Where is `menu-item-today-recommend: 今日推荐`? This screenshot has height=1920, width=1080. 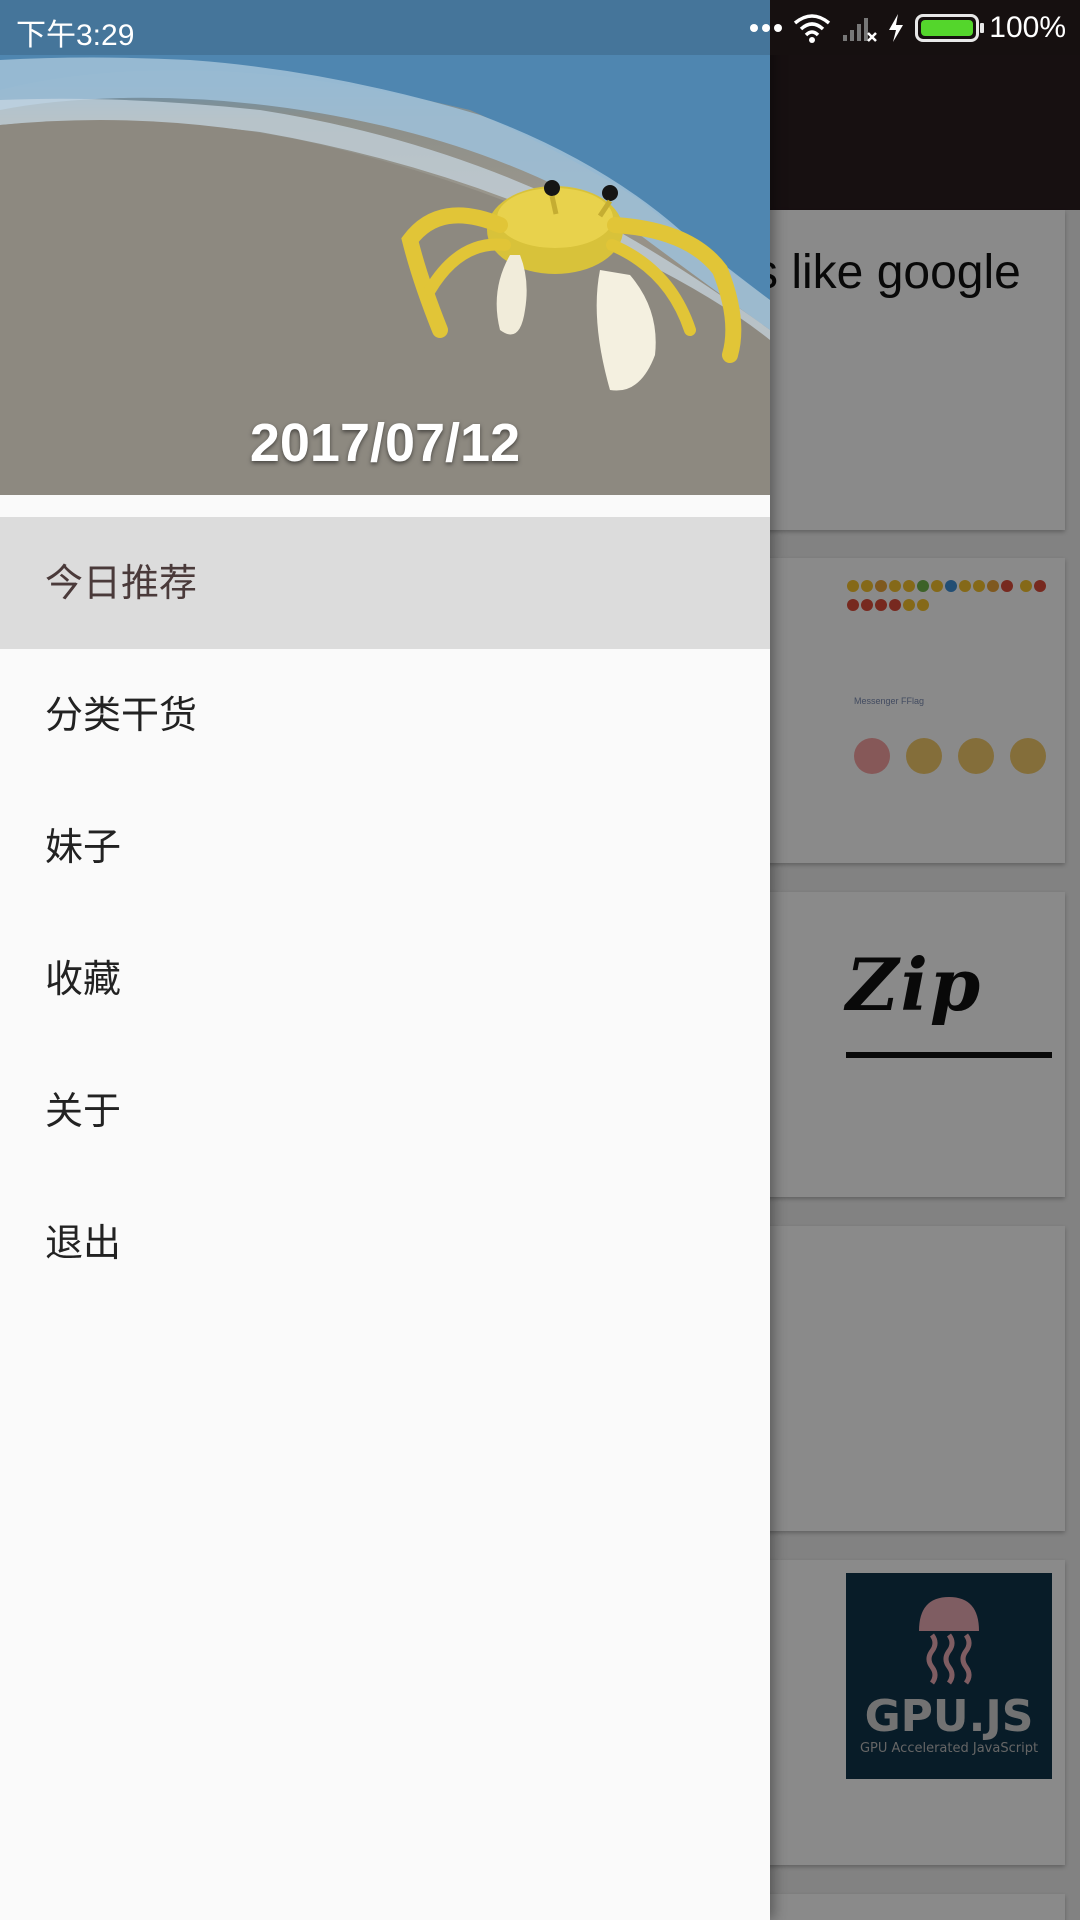
menu-item-today-recommend: 今日推荐 is located at coordinates (385, 583).